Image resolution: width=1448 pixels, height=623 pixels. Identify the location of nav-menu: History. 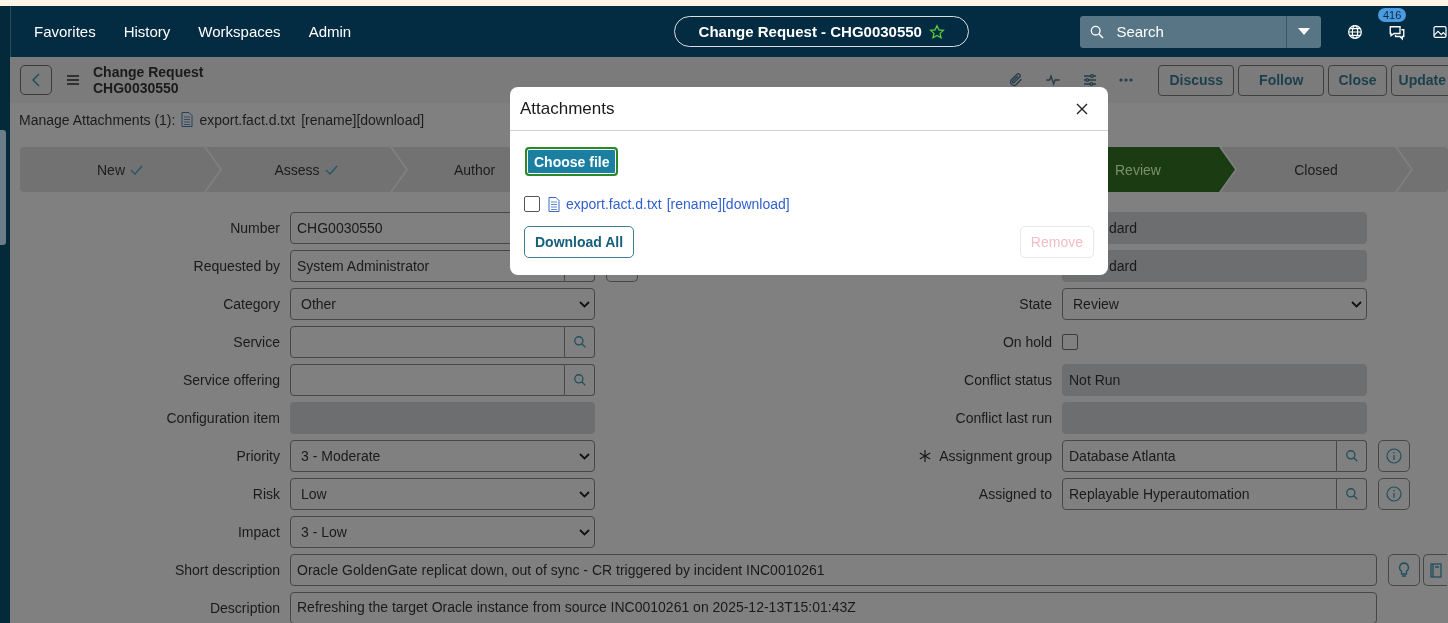
(147, 31).